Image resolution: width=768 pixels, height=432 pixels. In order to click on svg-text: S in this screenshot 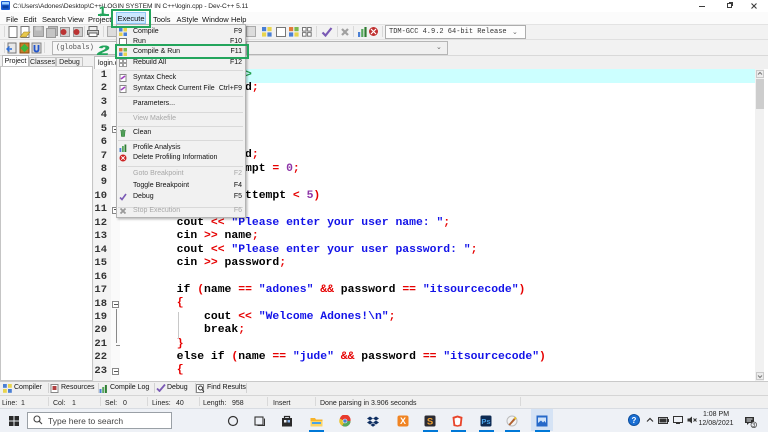, I will do `click(430, 421)`.